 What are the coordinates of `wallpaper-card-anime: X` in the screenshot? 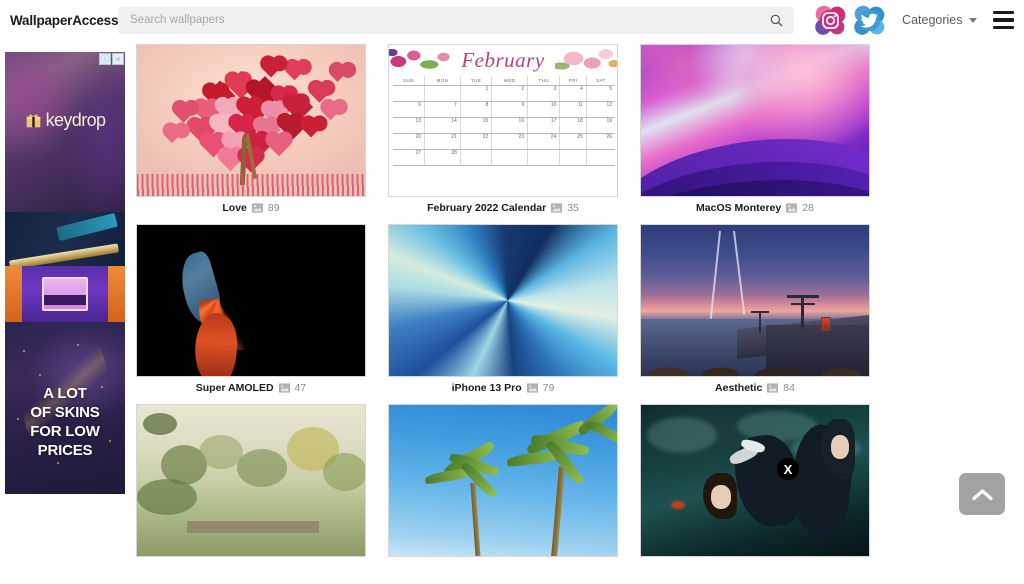 It's located at (755, 491).